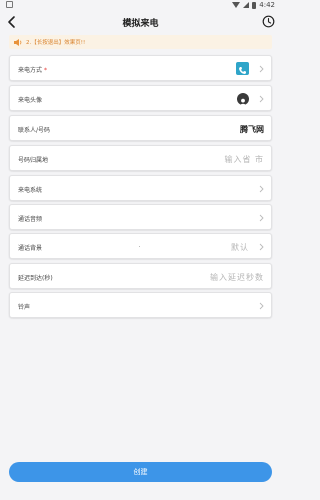  Describe the element at coordinates (140, 158) in the screenshot. I see `form-row-location: 号码归属地 输入省 市` at that location.